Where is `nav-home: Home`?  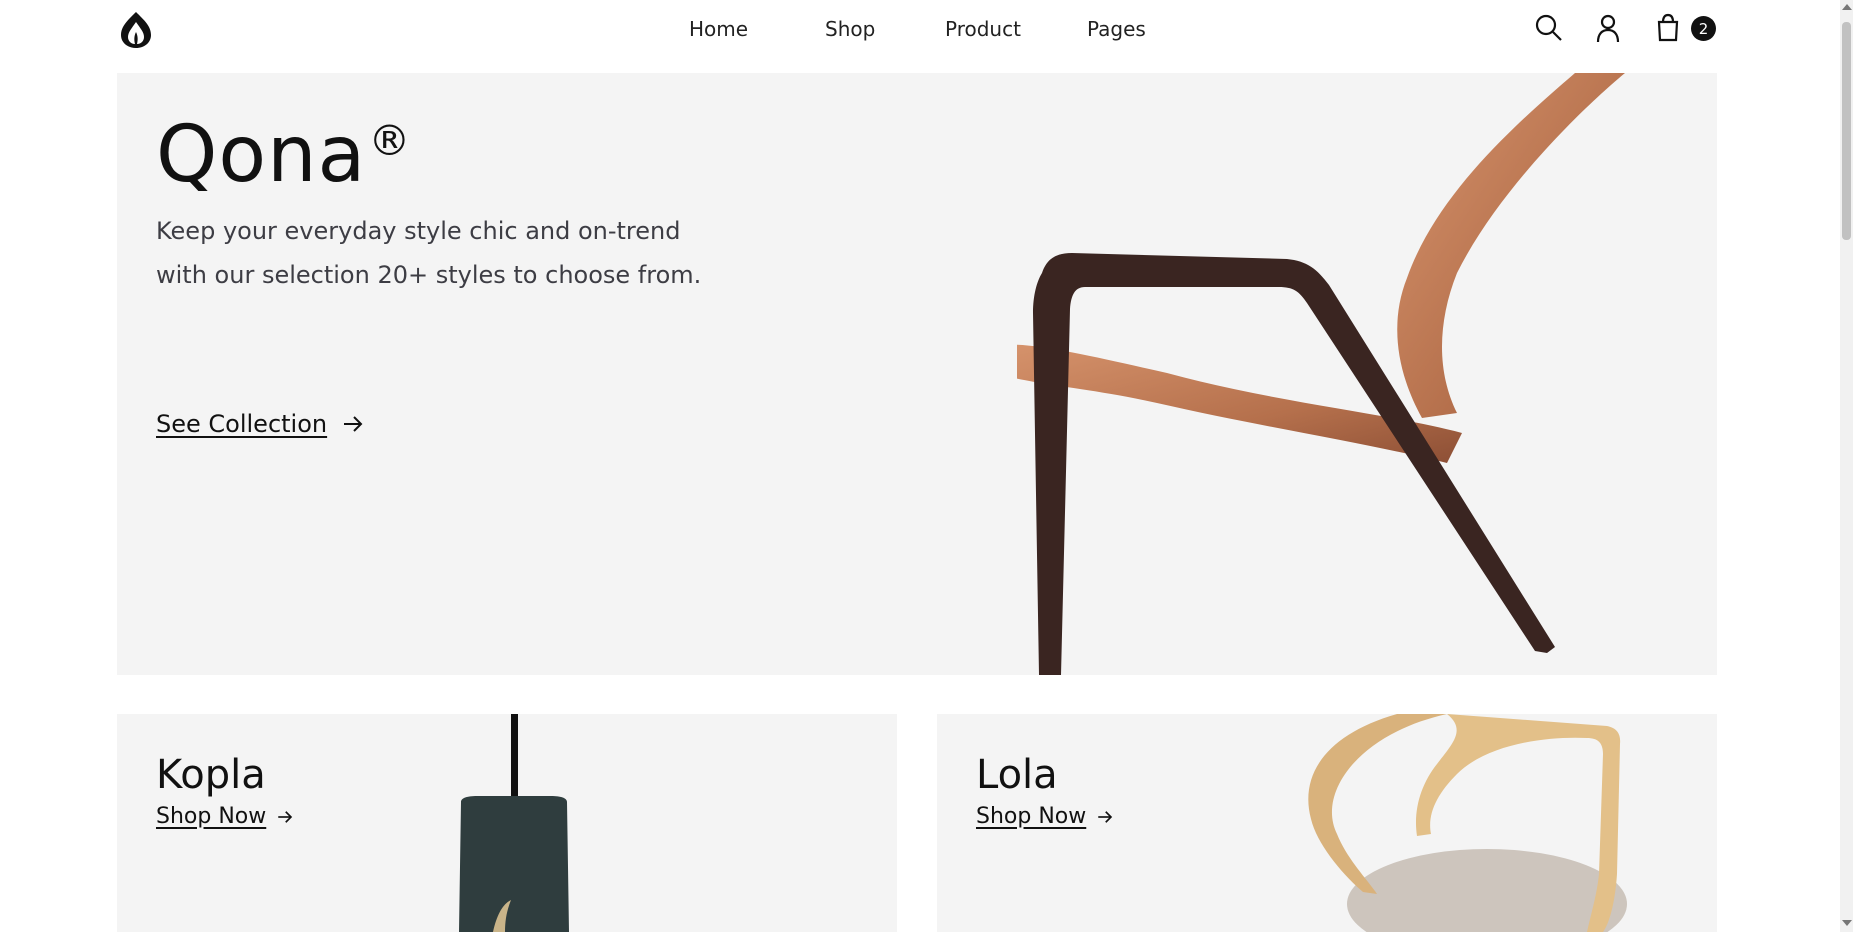 nav-home: Home is located at coordinates (718, 29).